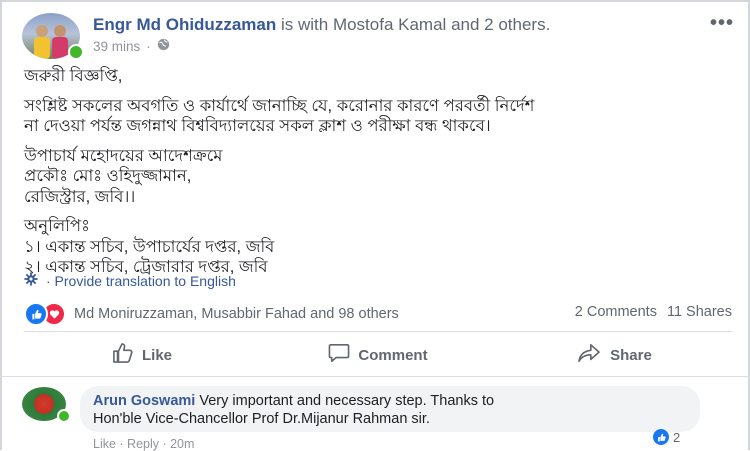  I want to click on body-line-1: জরুরী বিজ্ঞপ্তি,, so click(73, 76).